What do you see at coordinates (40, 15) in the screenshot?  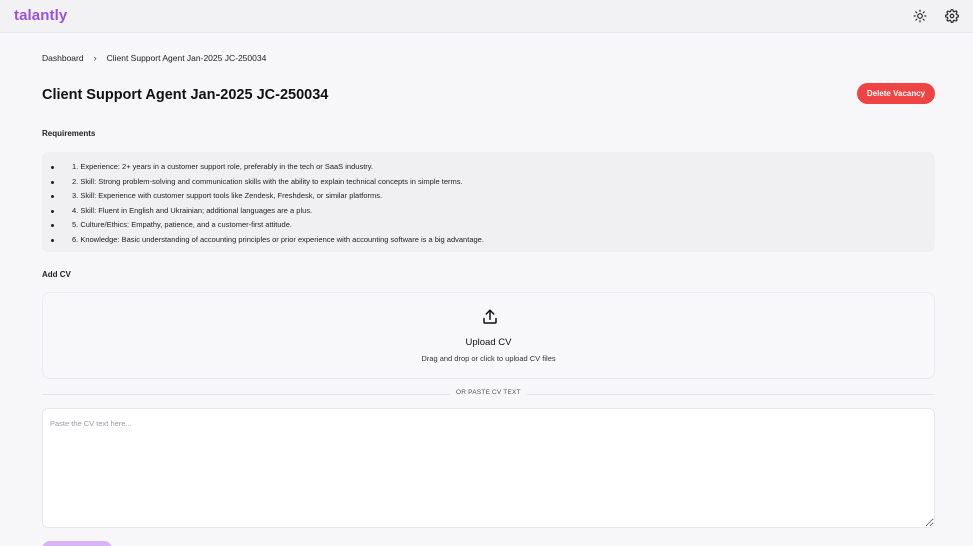 I see `brand-logo: talantly` at bounding box center [40, 15].